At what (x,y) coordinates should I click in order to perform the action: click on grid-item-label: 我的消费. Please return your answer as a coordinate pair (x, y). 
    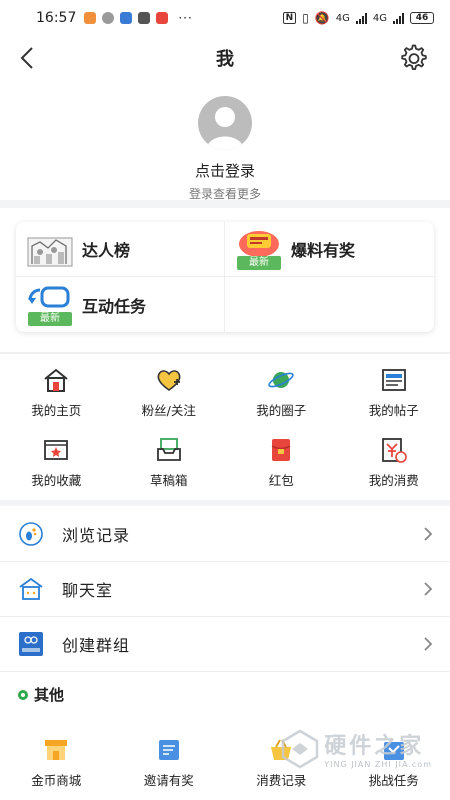
    Looking at the image, I should click on (393, 480).